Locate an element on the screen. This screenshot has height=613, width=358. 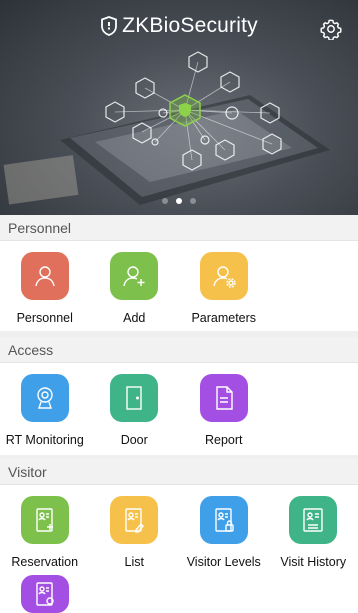
brand-name: ZKBioSecurity is located at coordinates (190, 25).